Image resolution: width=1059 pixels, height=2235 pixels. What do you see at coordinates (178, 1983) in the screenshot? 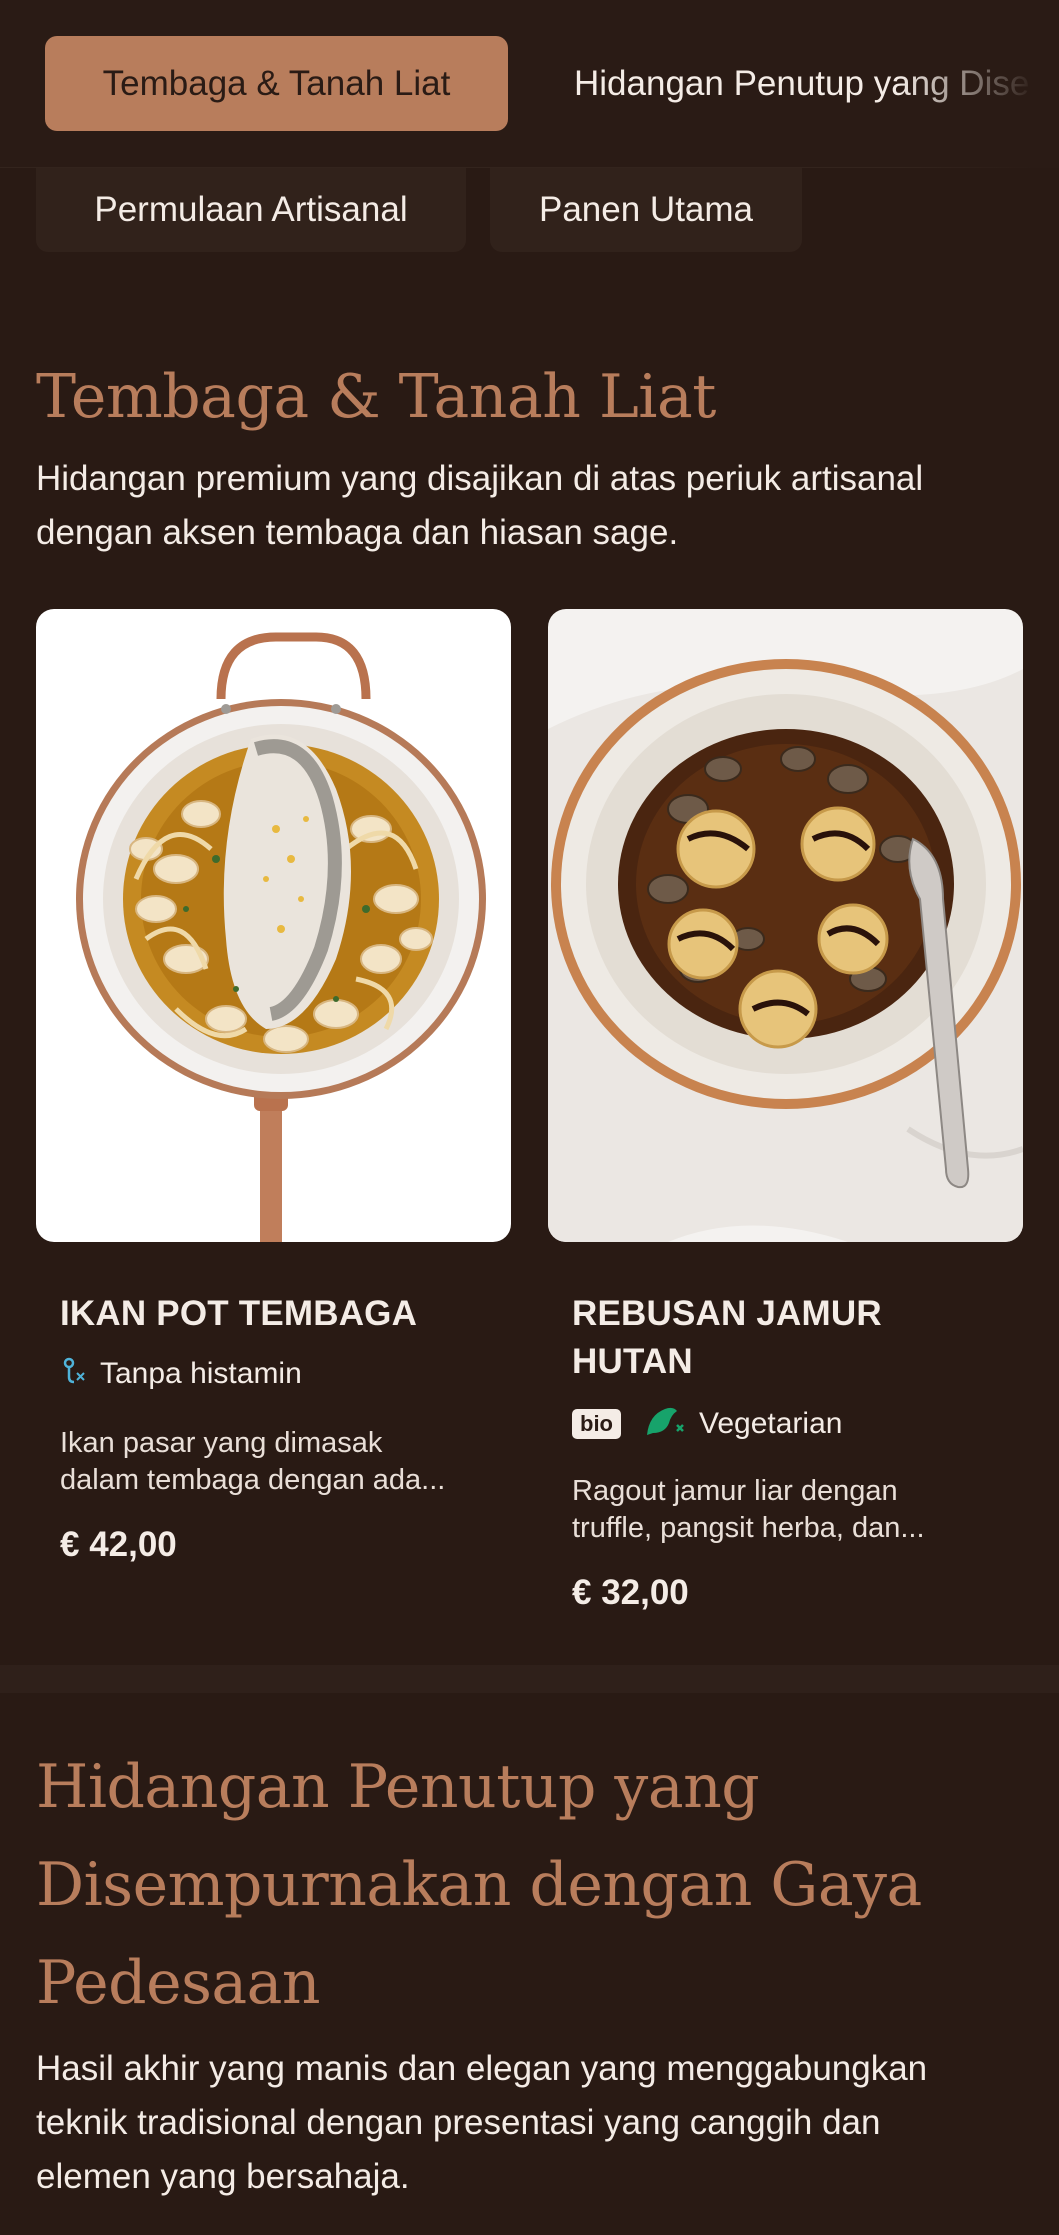
I see `section-title-line: Pedesaan` at bounding box center [178, 1983].